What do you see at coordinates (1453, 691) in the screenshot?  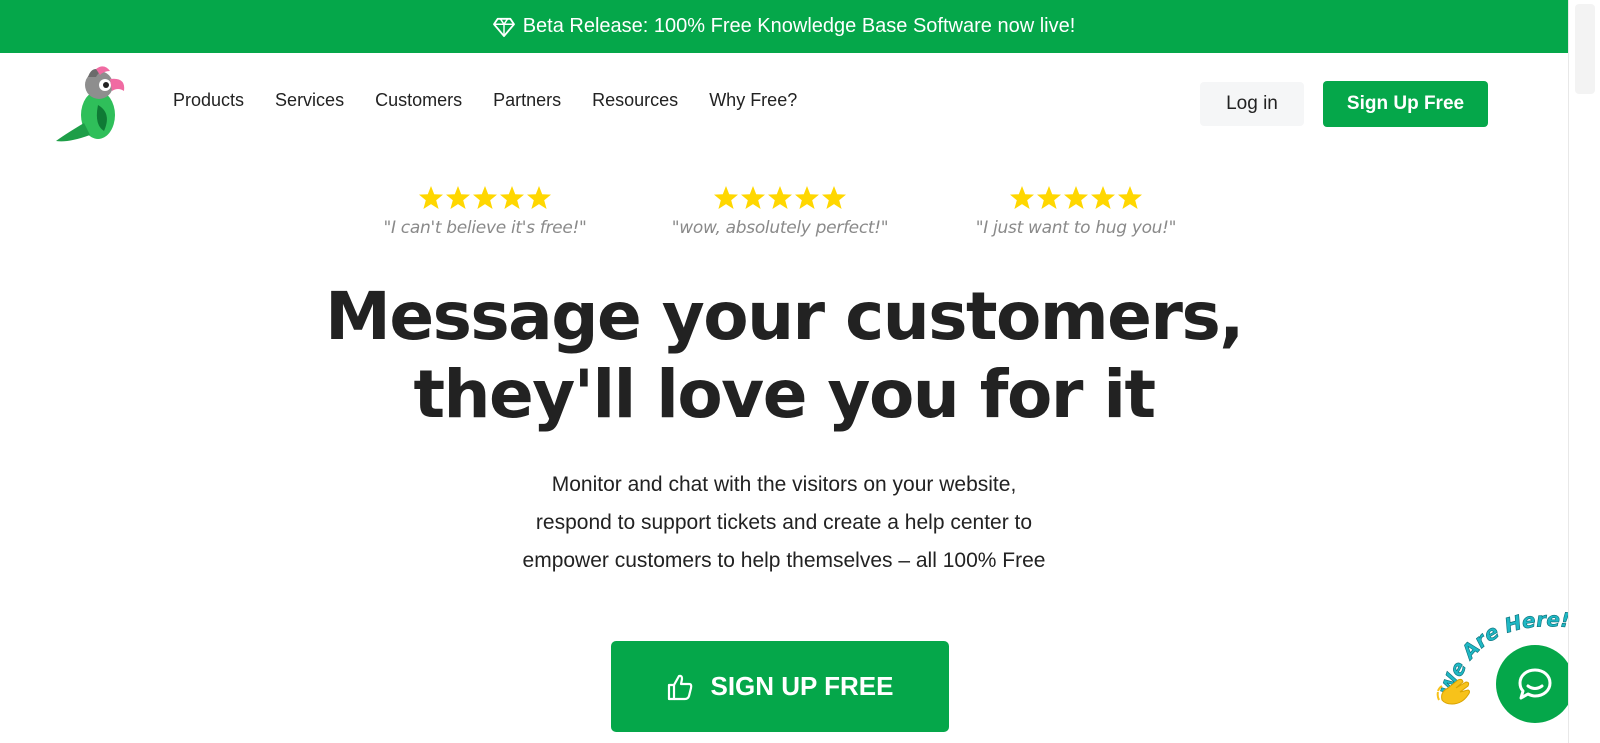 I see `waving-hand-icon` at bounding box center [1453, 691].